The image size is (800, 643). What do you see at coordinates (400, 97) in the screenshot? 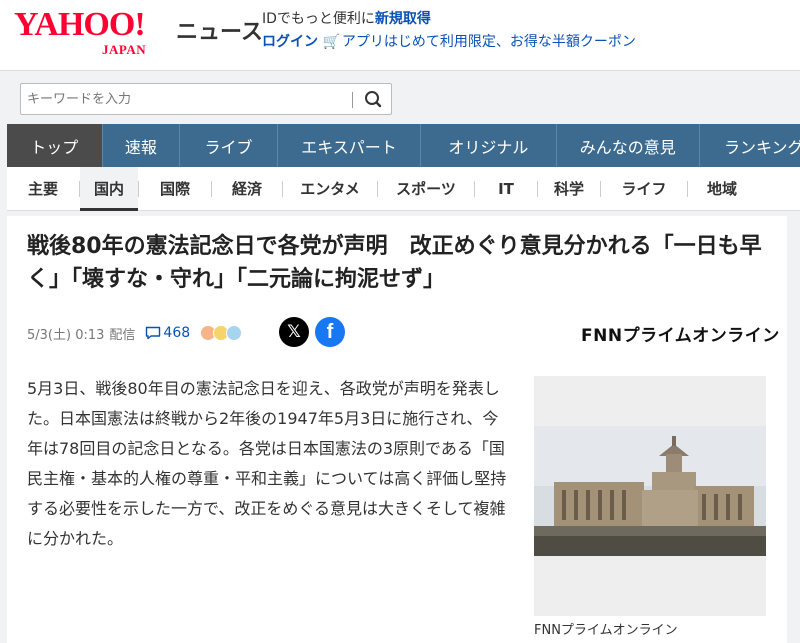
I see `search-bar` at bounding box center [400, 97].